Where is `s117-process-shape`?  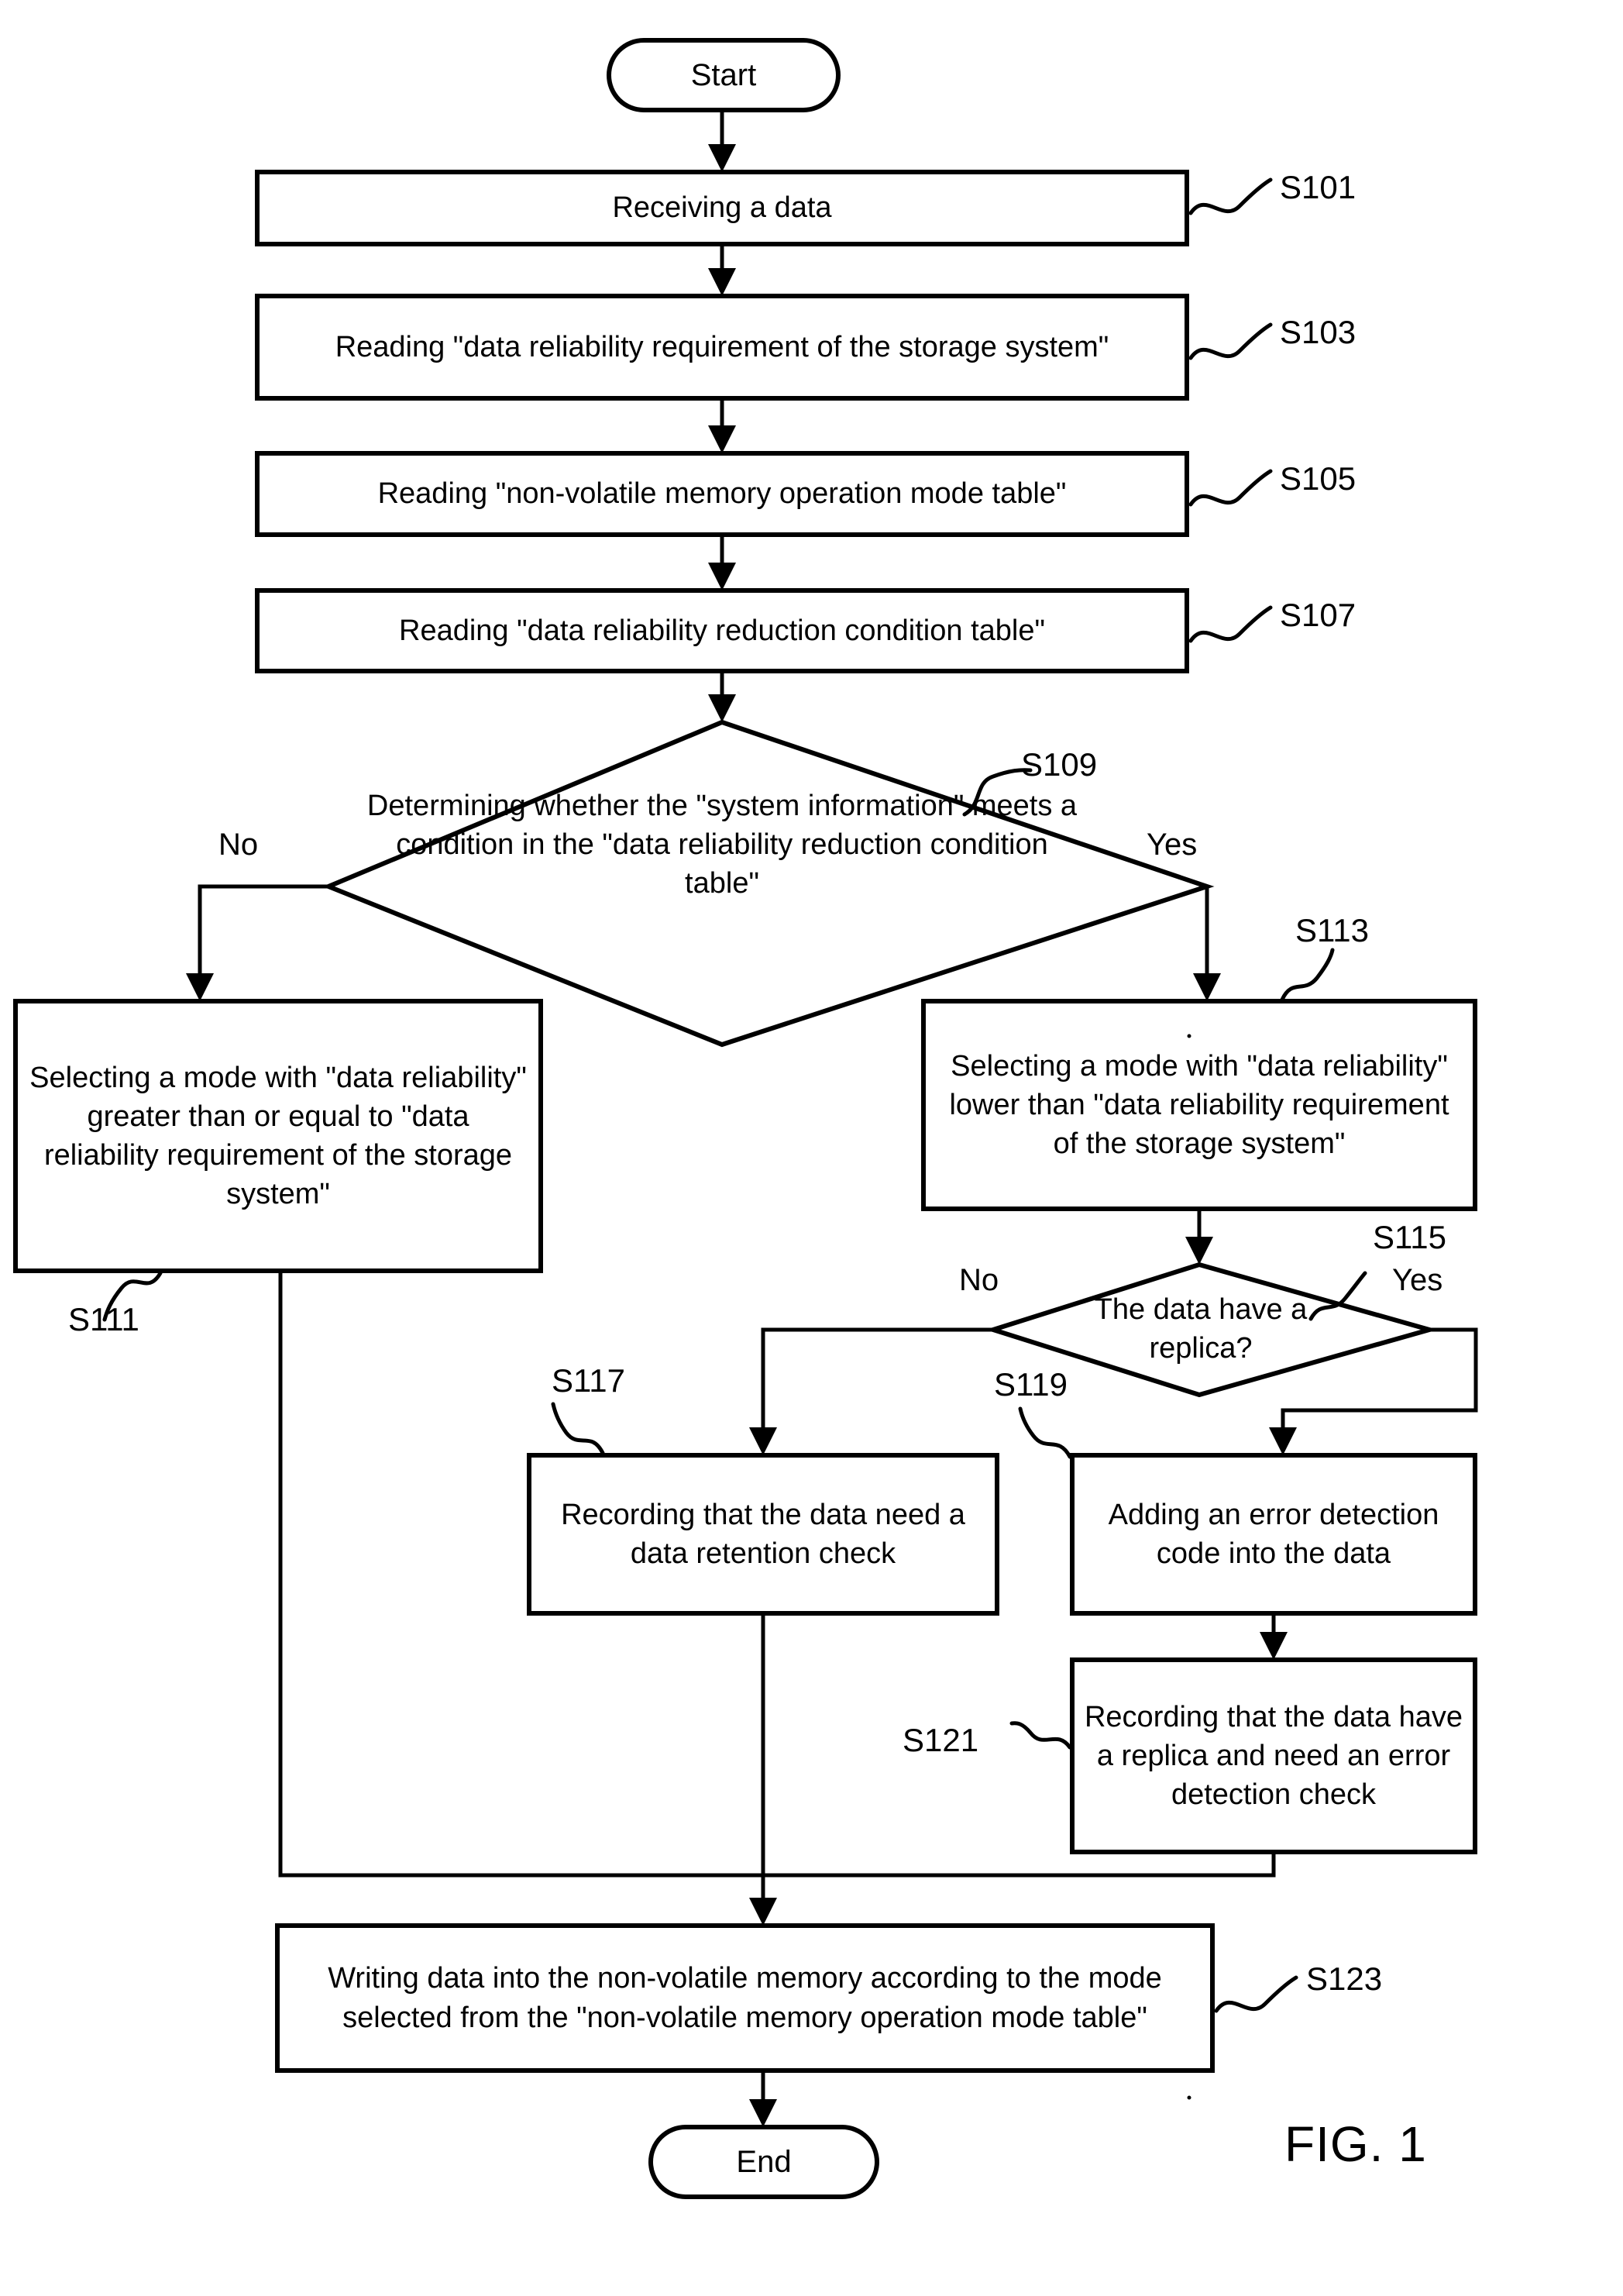
s117-process-shape is located at coordinates (763, 1535).